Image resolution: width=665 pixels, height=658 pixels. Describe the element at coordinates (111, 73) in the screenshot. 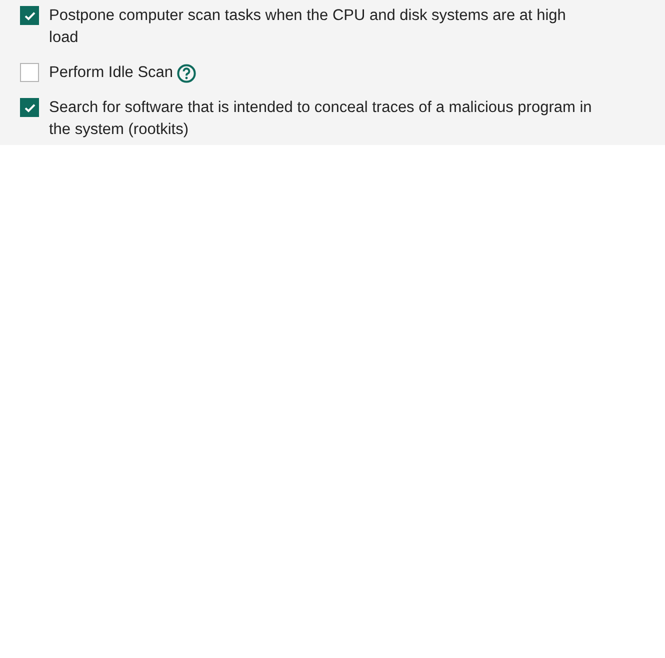

I see `option-label: Perform Idle Scan` at that location.